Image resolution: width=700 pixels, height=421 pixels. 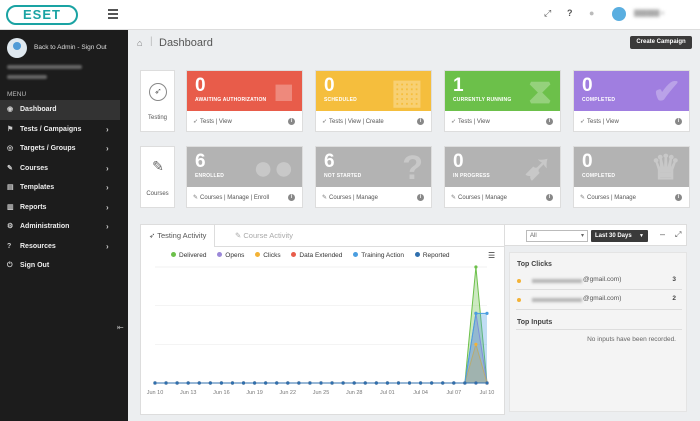 What do you see at coordinates (10, 109) in the screenshot?
I see `dashboard-icon: ◉` at bounding box center [10, 109].